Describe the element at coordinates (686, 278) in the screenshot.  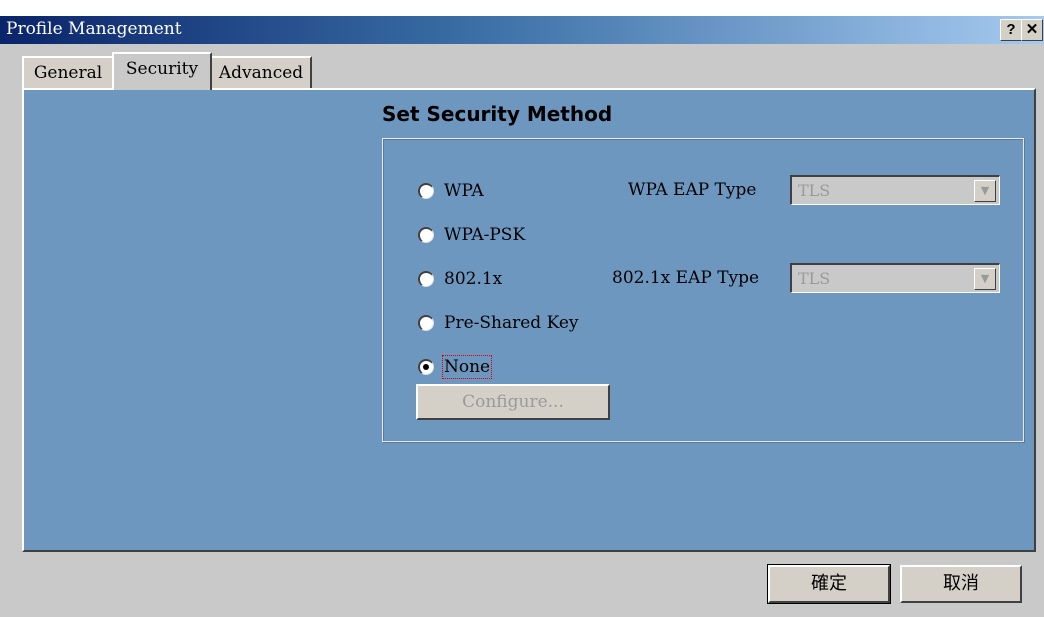
I see `8021x-eap-type-label: 802.1x EAP Type` at that location.